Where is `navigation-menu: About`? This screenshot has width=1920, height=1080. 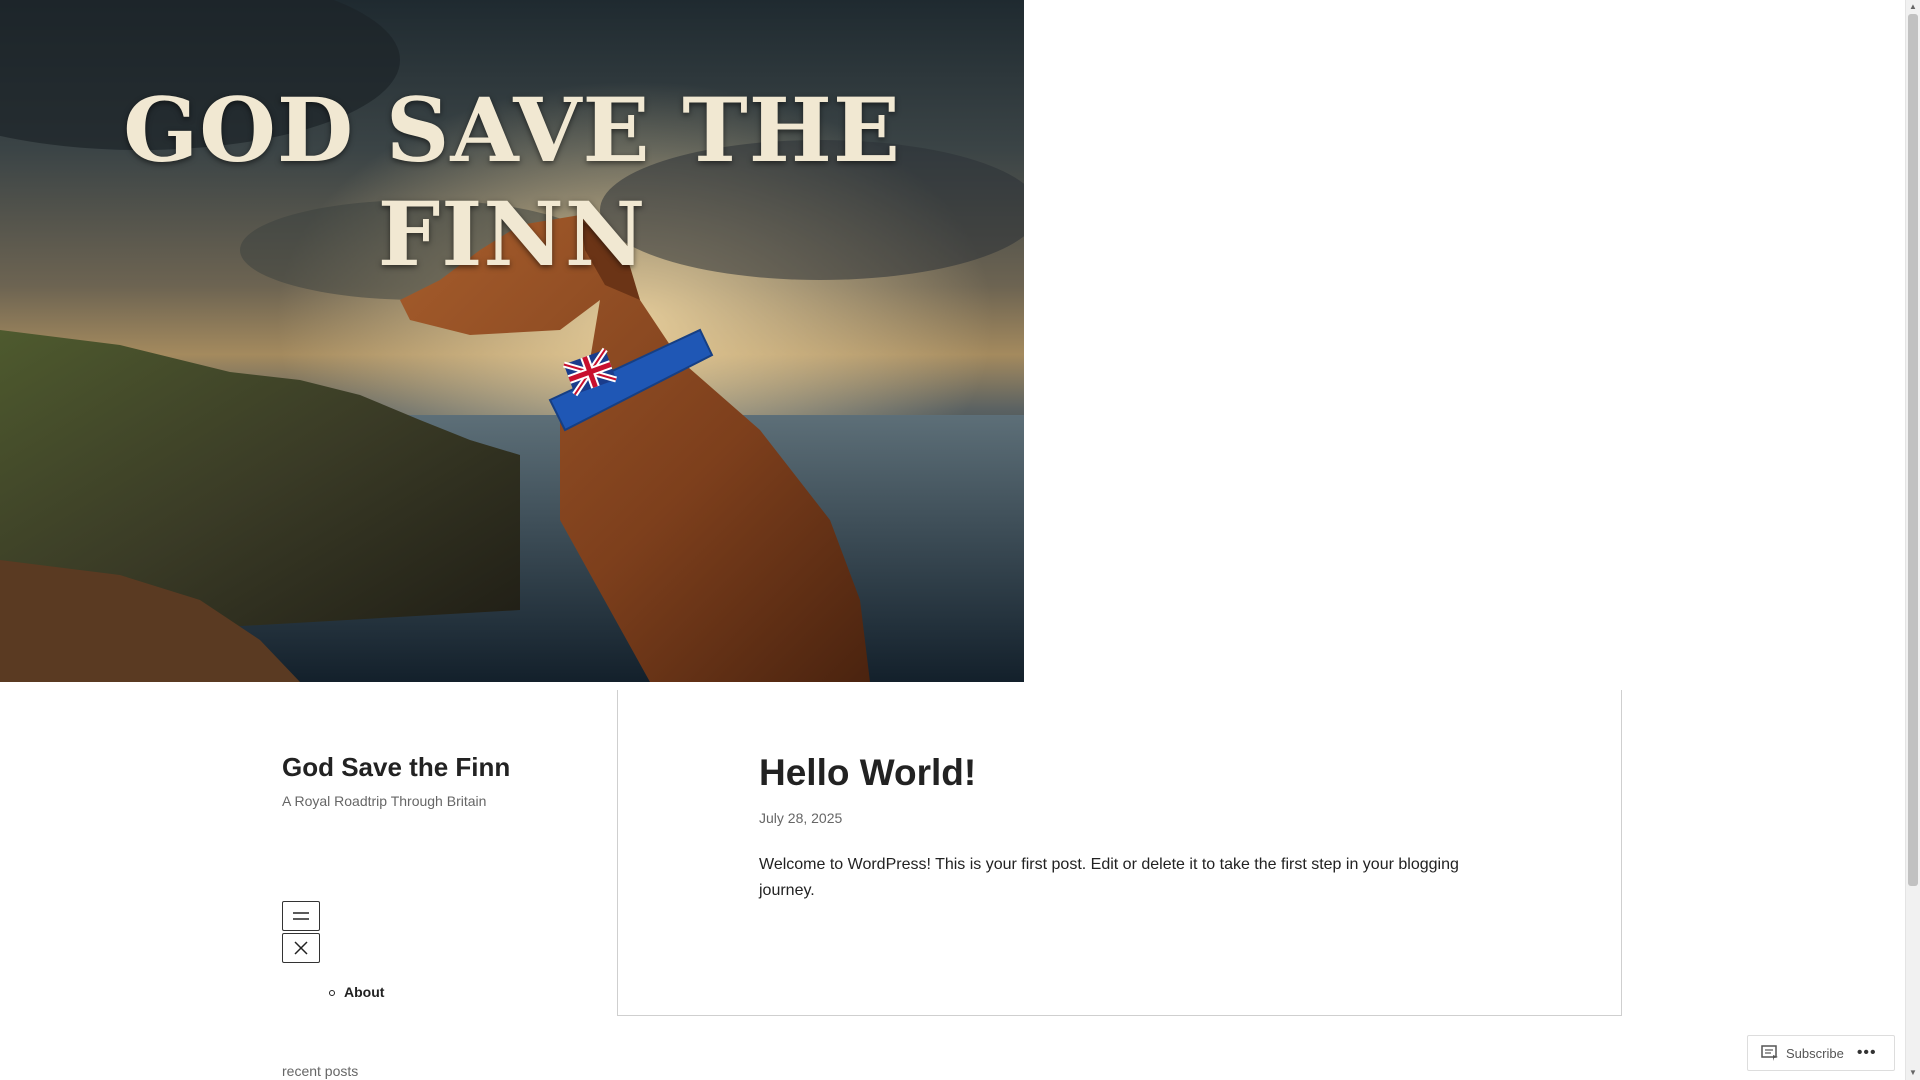 navigation-menu: About is located at coordinates (356, 992).